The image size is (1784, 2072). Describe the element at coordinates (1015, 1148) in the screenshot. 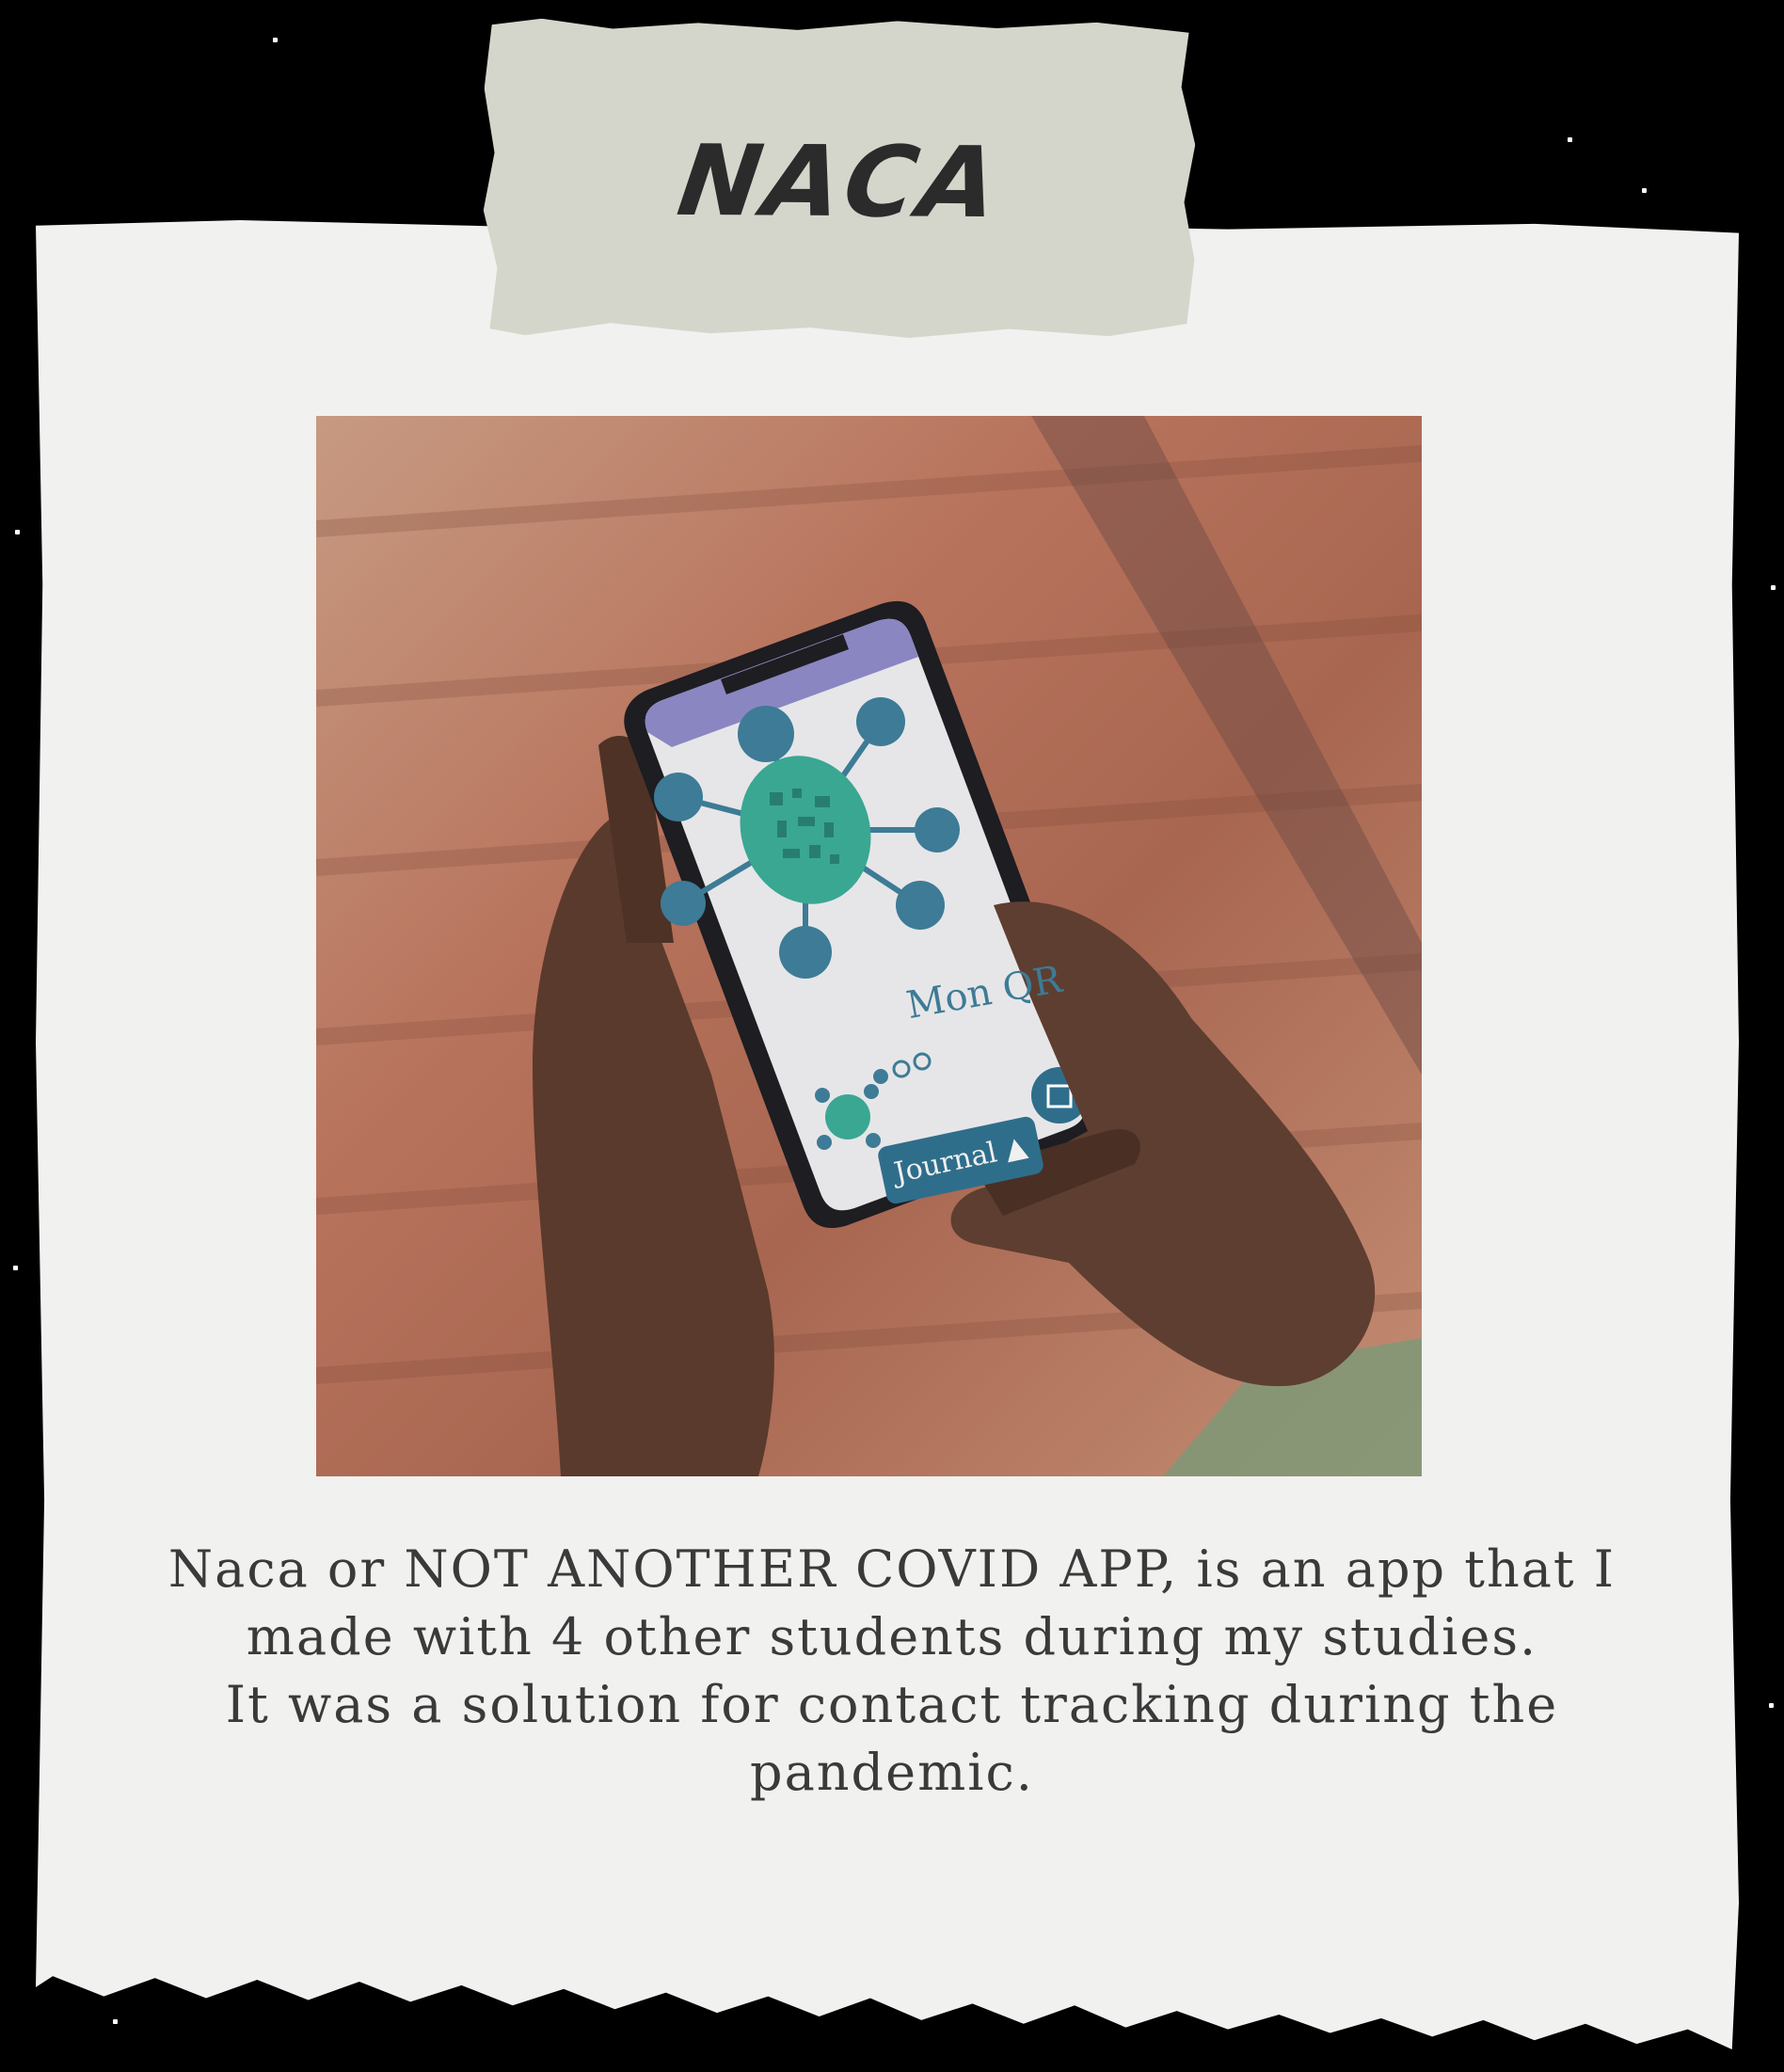

I see `triangle-up-icon: ▲` at that location.